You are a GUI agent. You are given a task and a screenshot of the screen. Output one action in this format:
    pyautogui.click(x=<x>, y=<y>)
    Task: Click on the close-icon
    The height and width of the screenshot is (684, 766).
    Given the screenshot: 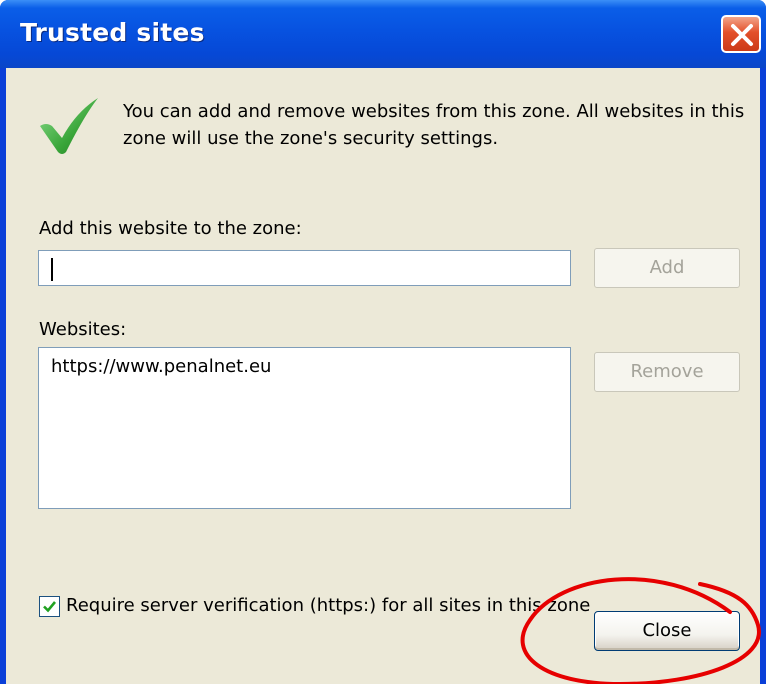 What is the action you would take?
    pyautogui.click(x=742, y=35)
    